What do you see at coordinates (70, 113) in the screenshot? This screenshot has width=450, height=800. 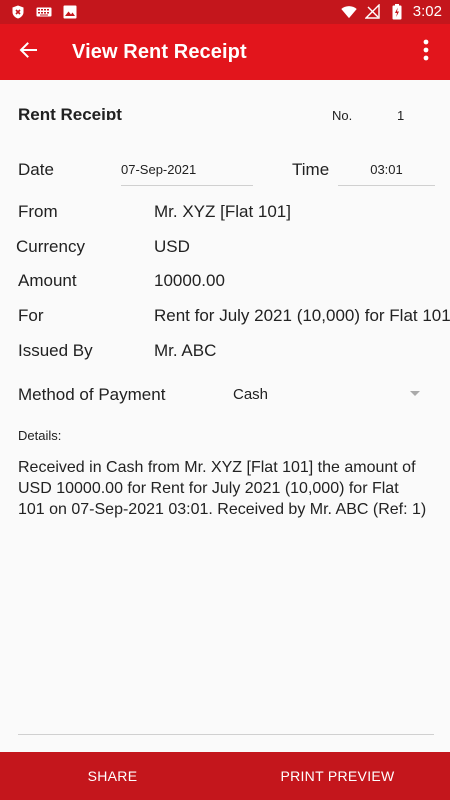 I see `receipt-heading: Rent Receipt` at bounding box center [70, 113].